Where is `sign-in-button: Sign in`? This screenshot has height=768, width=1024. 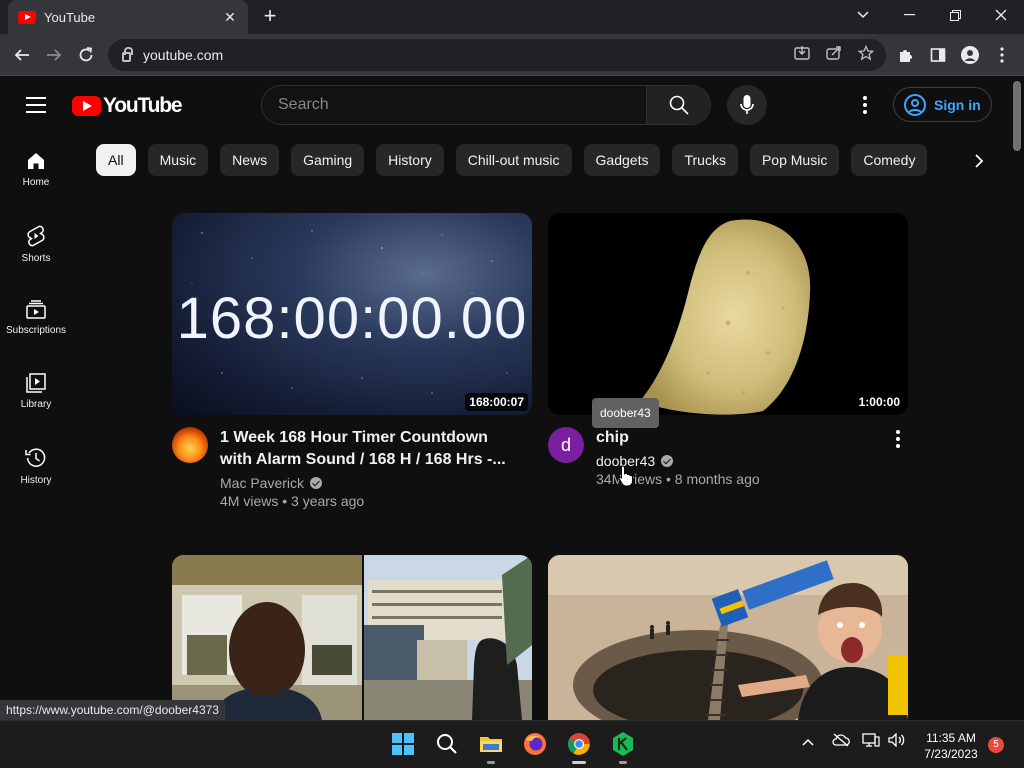
sign-in-button: Sign in is located at coordinates (942, 104).